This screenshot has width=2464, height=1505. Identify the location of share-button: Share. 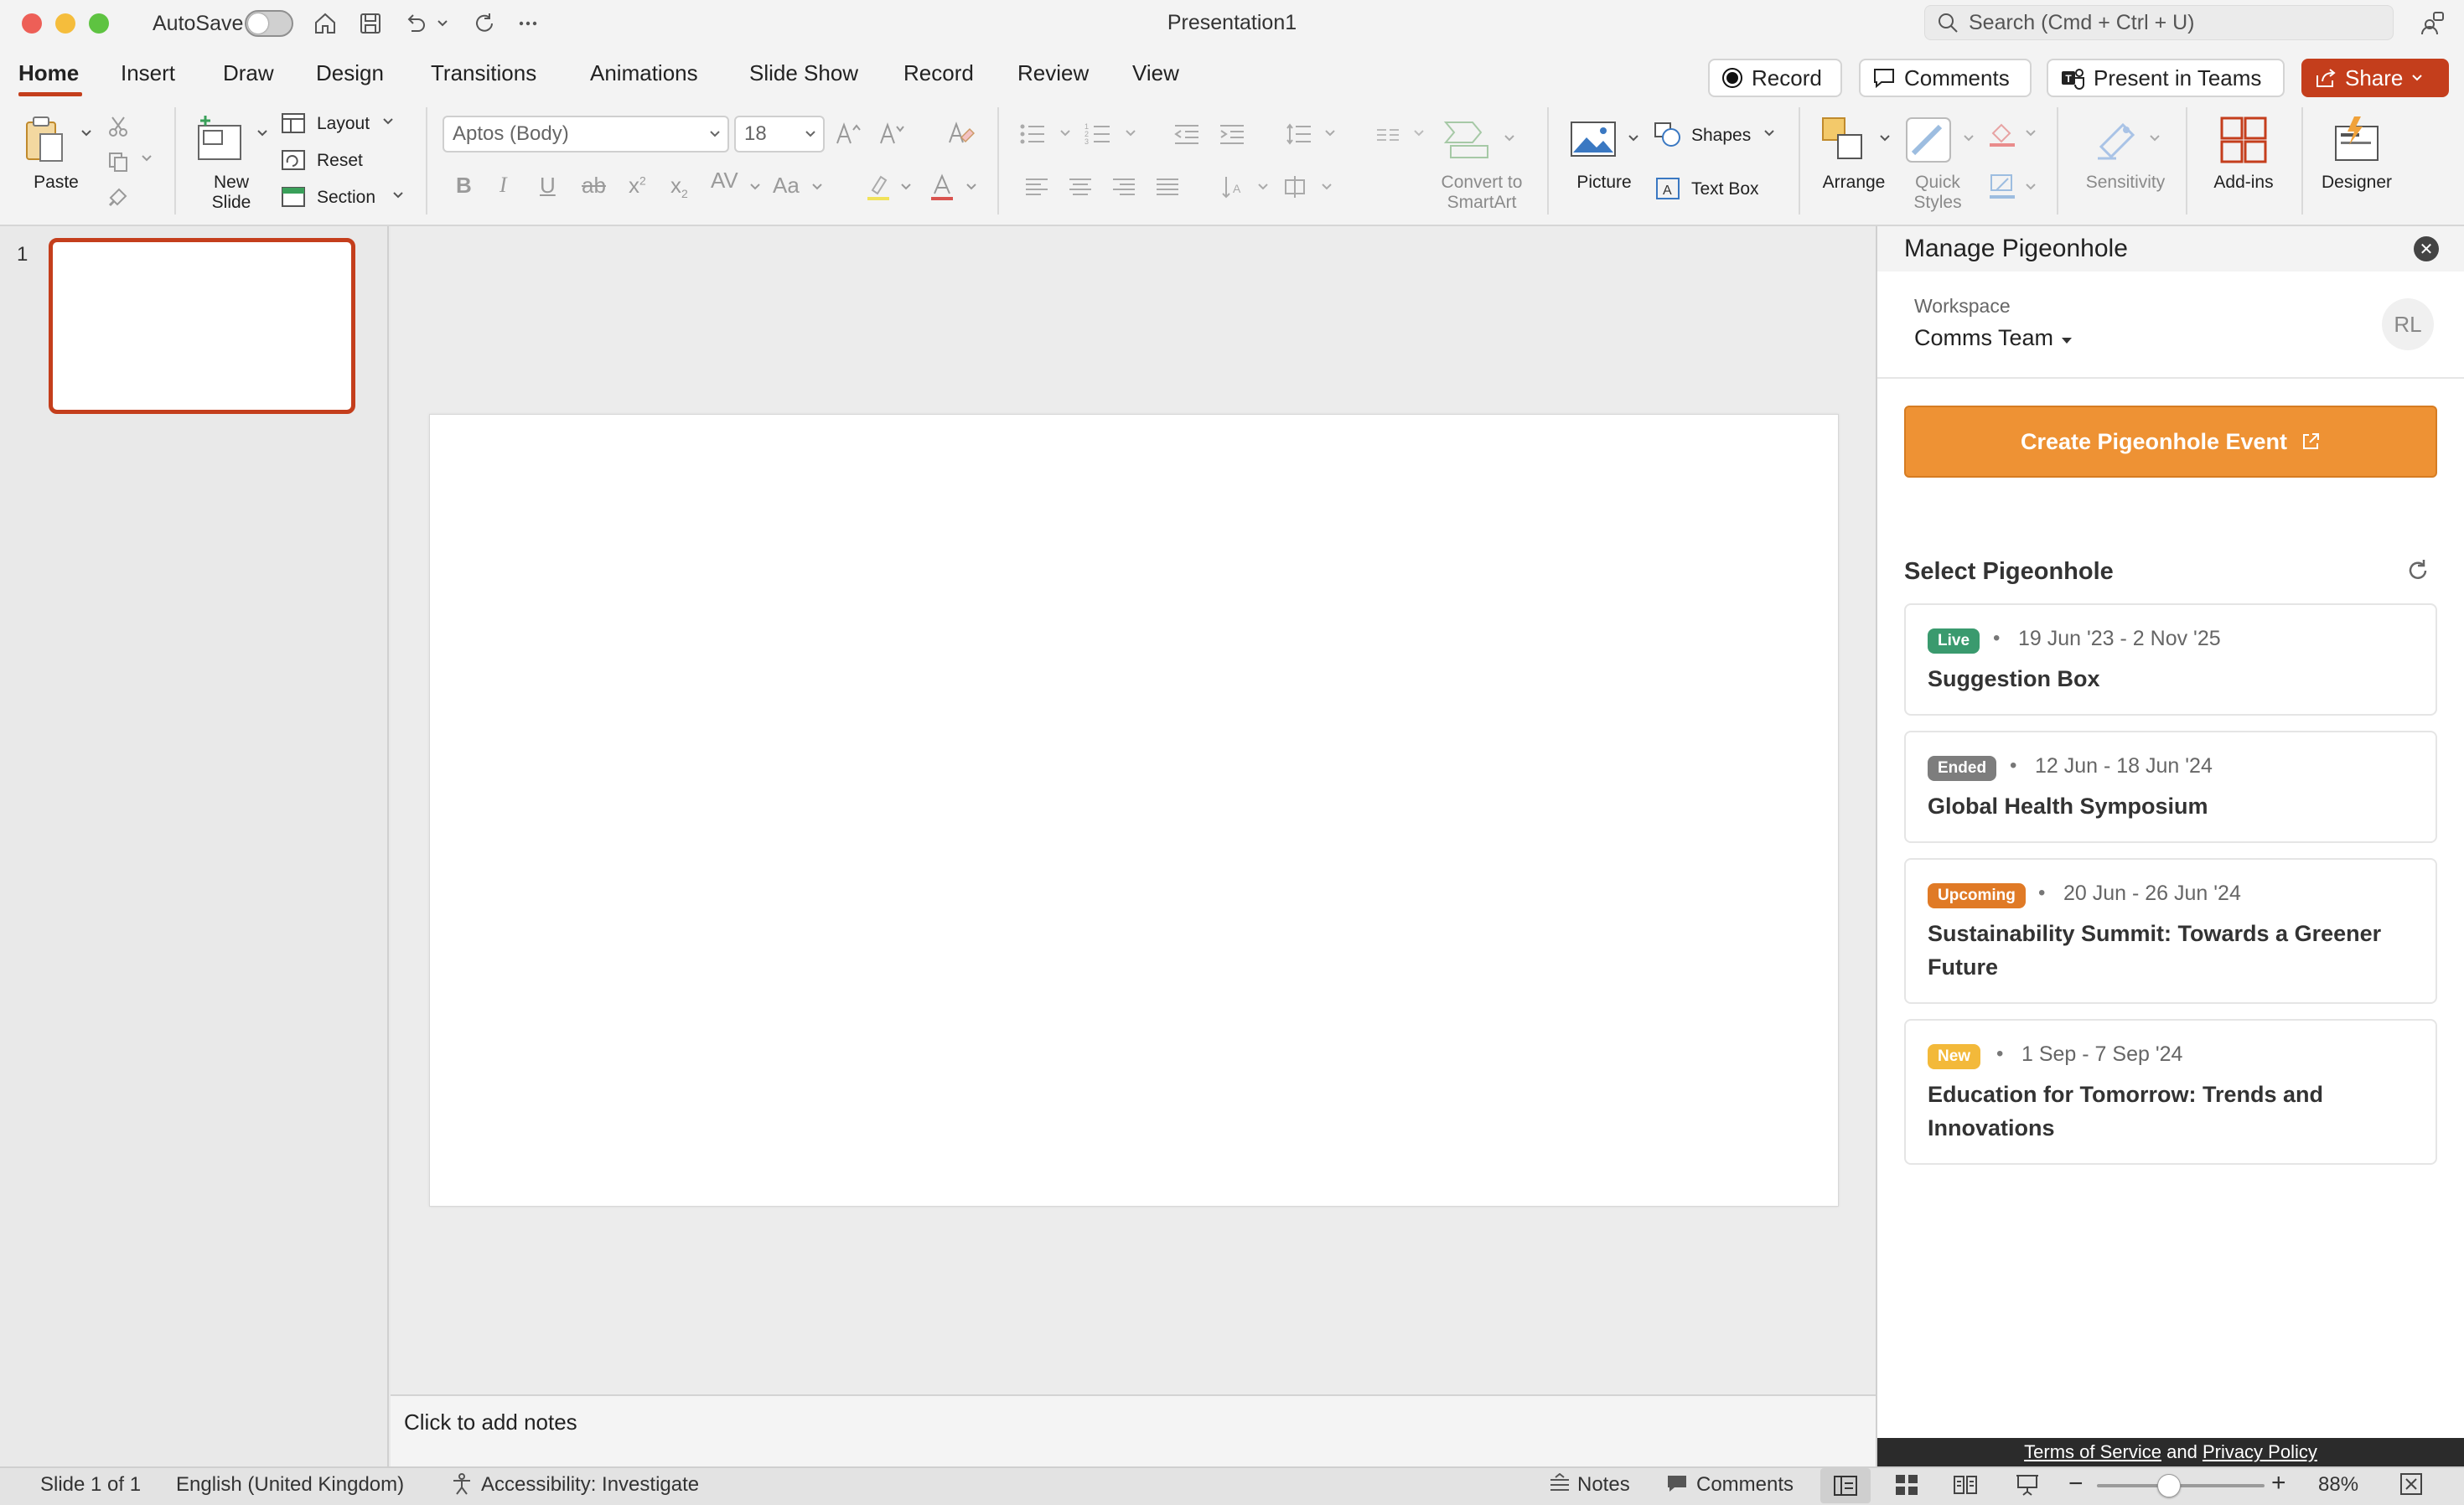
(2375, 78).